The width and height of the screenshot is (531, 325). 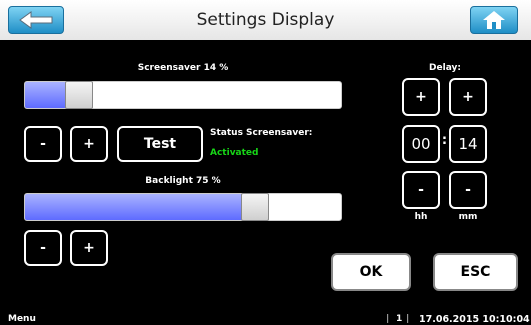 I want to click on esc-button: ESC, so click(x=475, y=272).